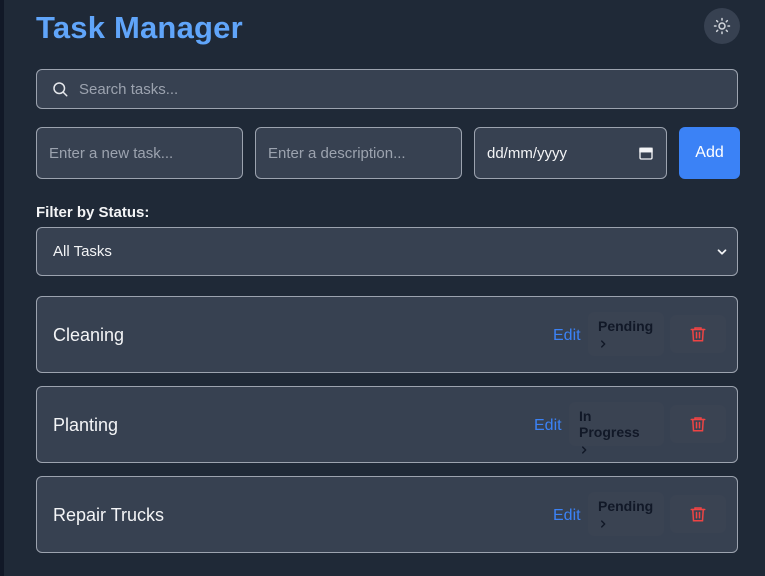 This screenshot has width=765, height=576. What do you see at coordinates (387, 514) in the screenshot?
I see `task-card: Repair Trucks Edit Pending` at bounding box center [387, 514].